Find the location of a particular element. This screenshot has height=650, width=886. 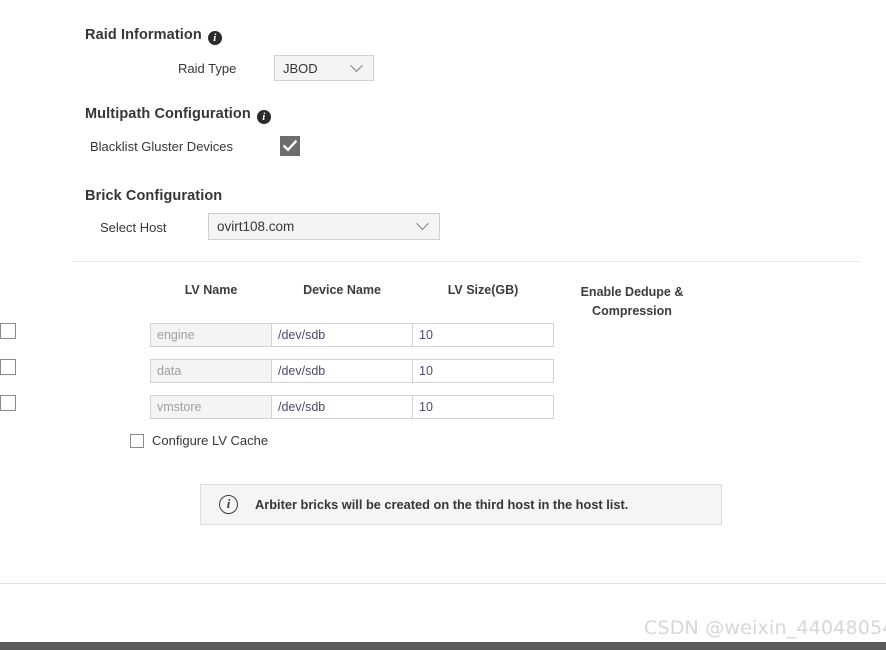

multipath-configuration-title: Multipath Configuration is located at coordinates (168, 114).